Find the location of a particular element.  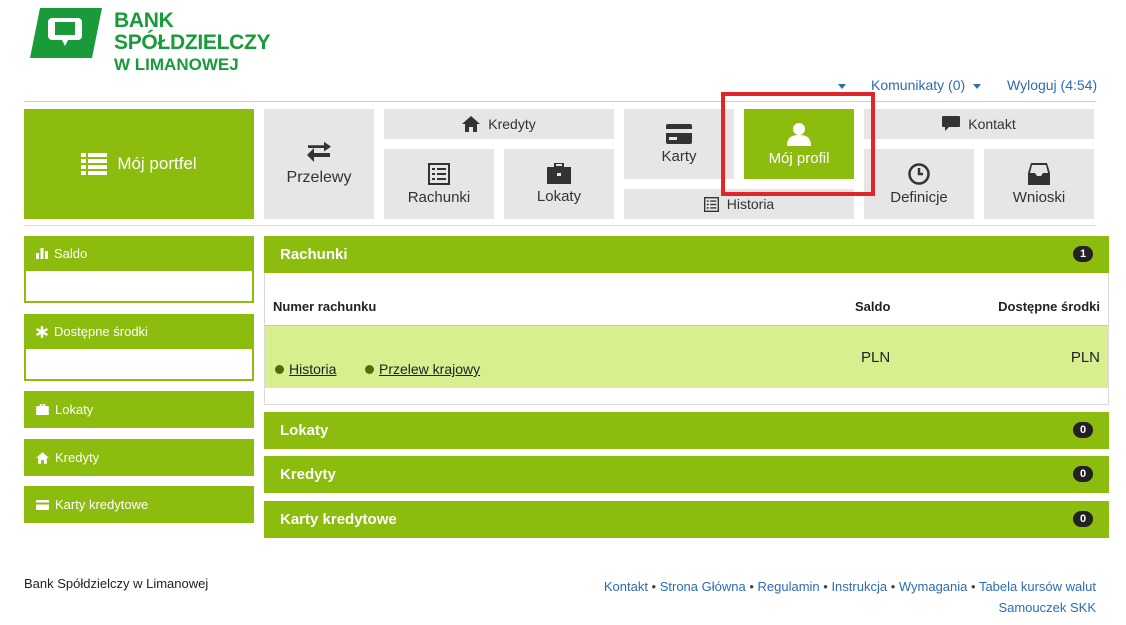

transfer-arrows-icon is located at coordinates (319, 151).